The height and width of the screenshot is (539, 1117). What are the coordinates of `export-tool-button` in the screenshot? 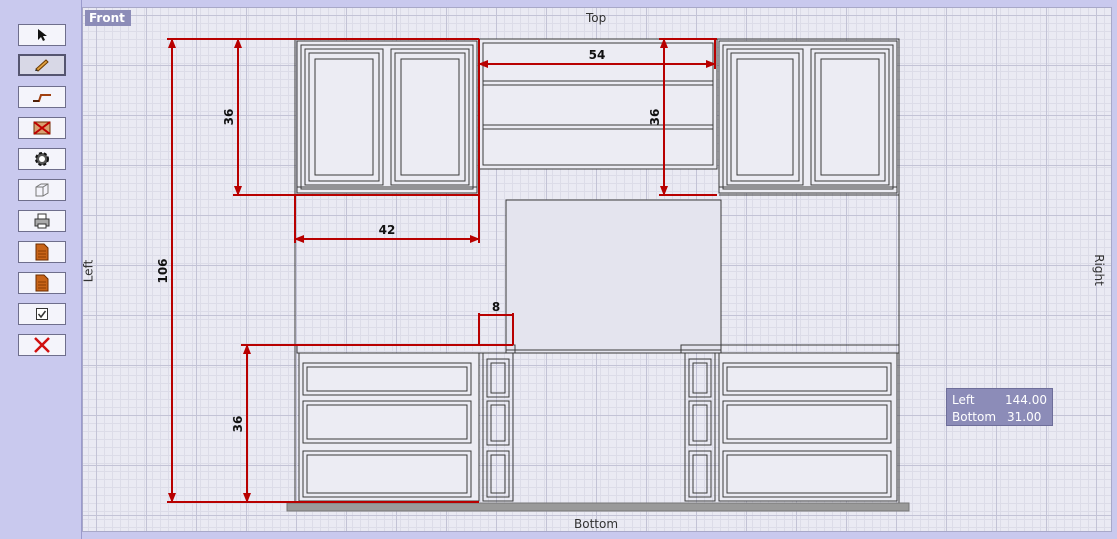 It's located at (42, 283).